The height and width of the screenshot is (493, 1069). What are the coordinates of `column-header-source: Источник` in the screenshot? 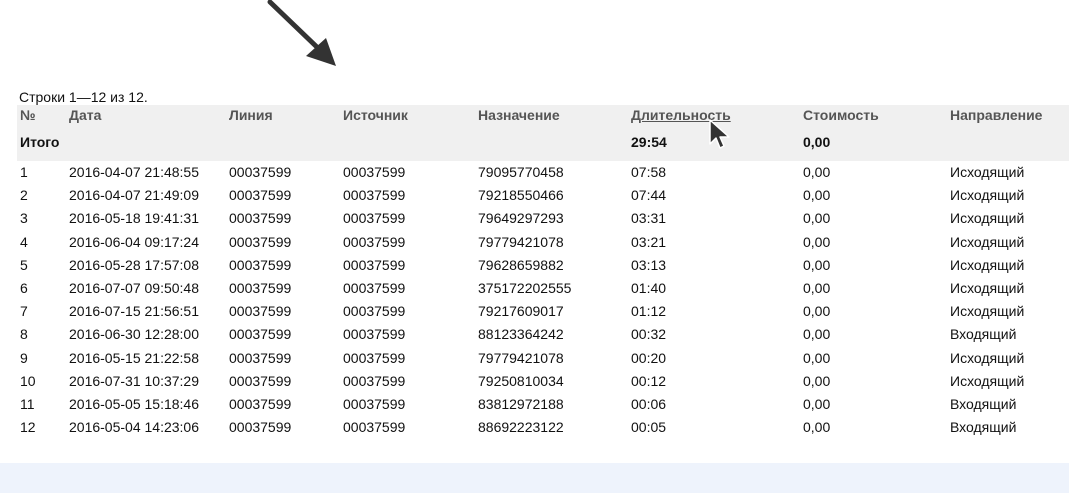 It's located at (407, 115).